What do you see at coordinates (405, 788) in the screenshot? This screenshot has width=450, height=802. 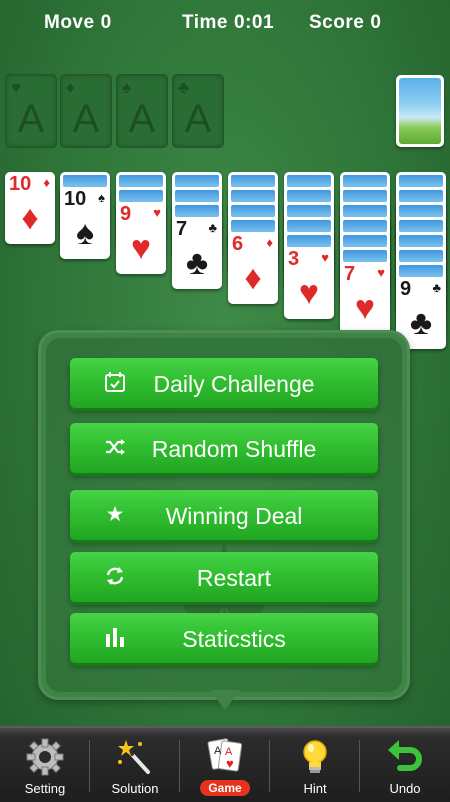 I see `undo-label: Undo` at bounding box center [405, 788].